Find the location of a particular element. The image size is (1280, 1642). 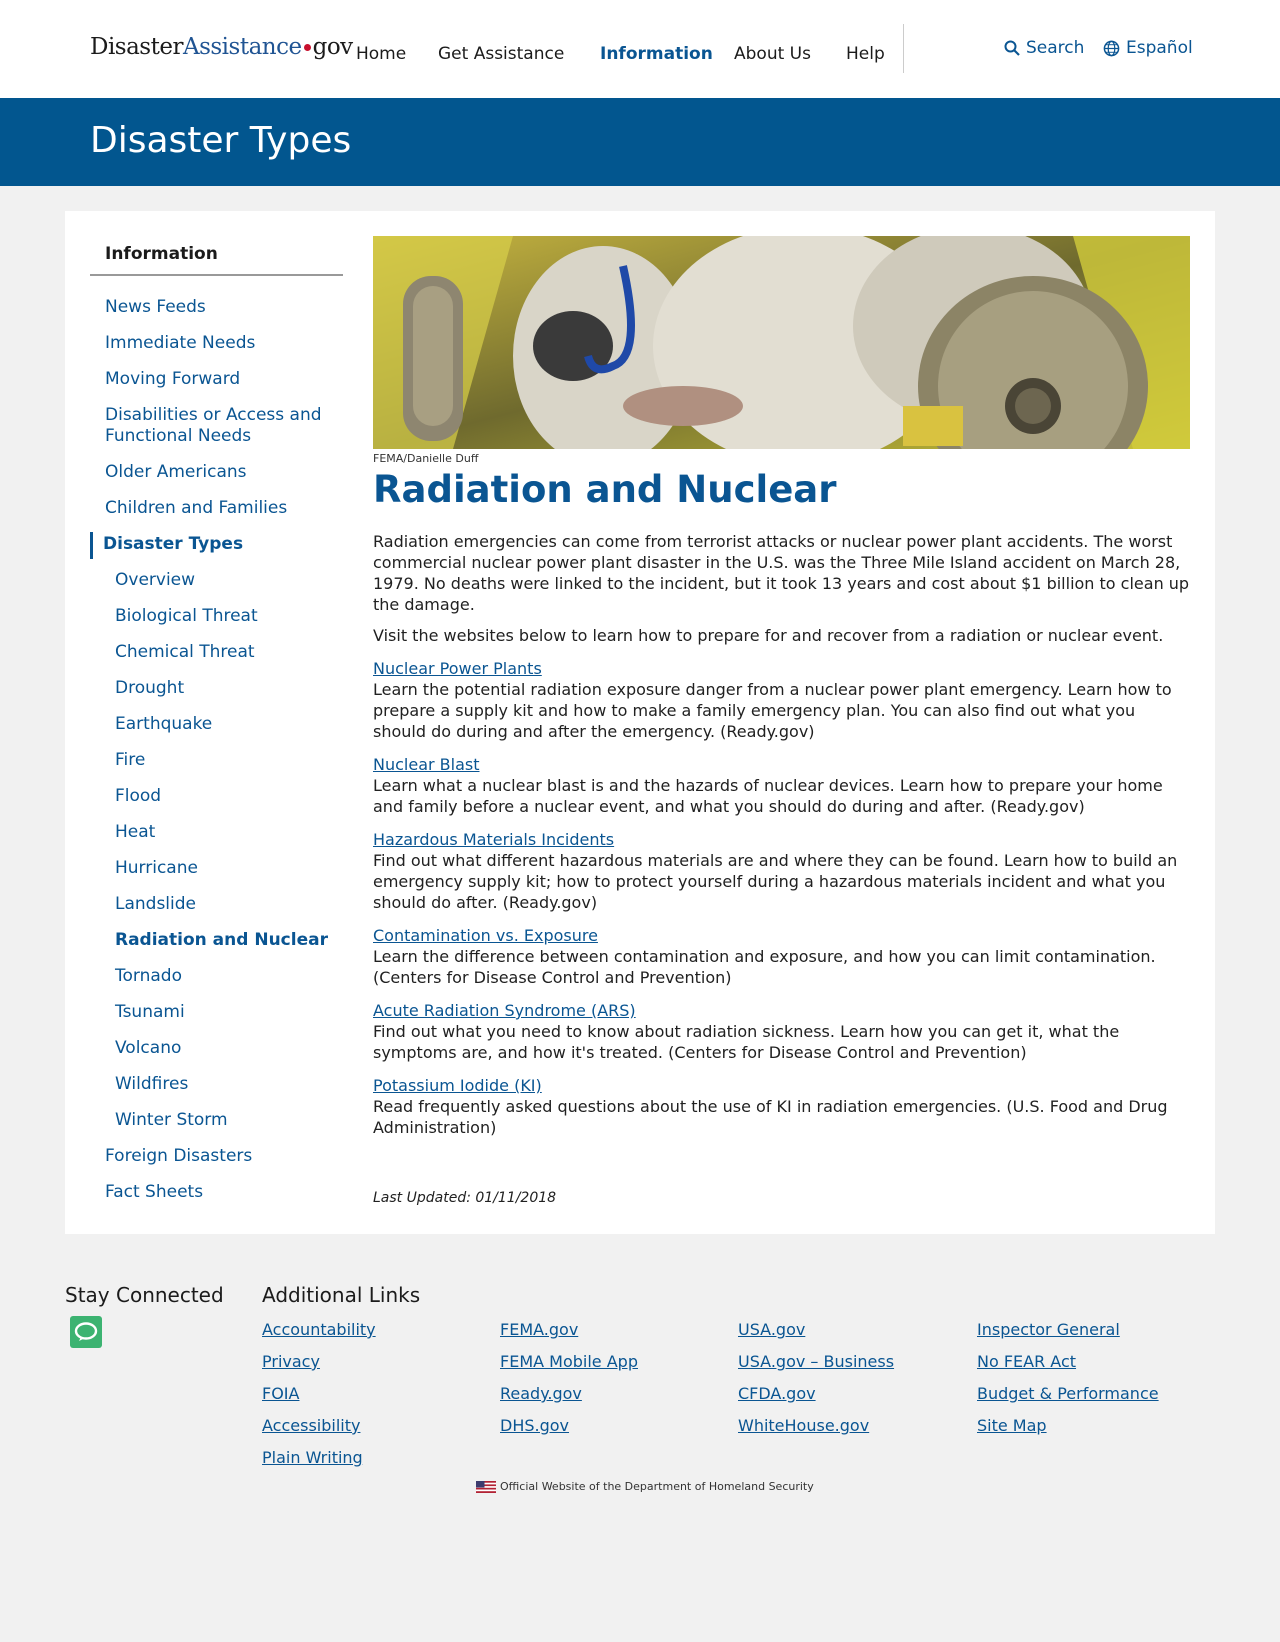

article-title: Radiation and Nuclear is located at coordinates (605, 489).